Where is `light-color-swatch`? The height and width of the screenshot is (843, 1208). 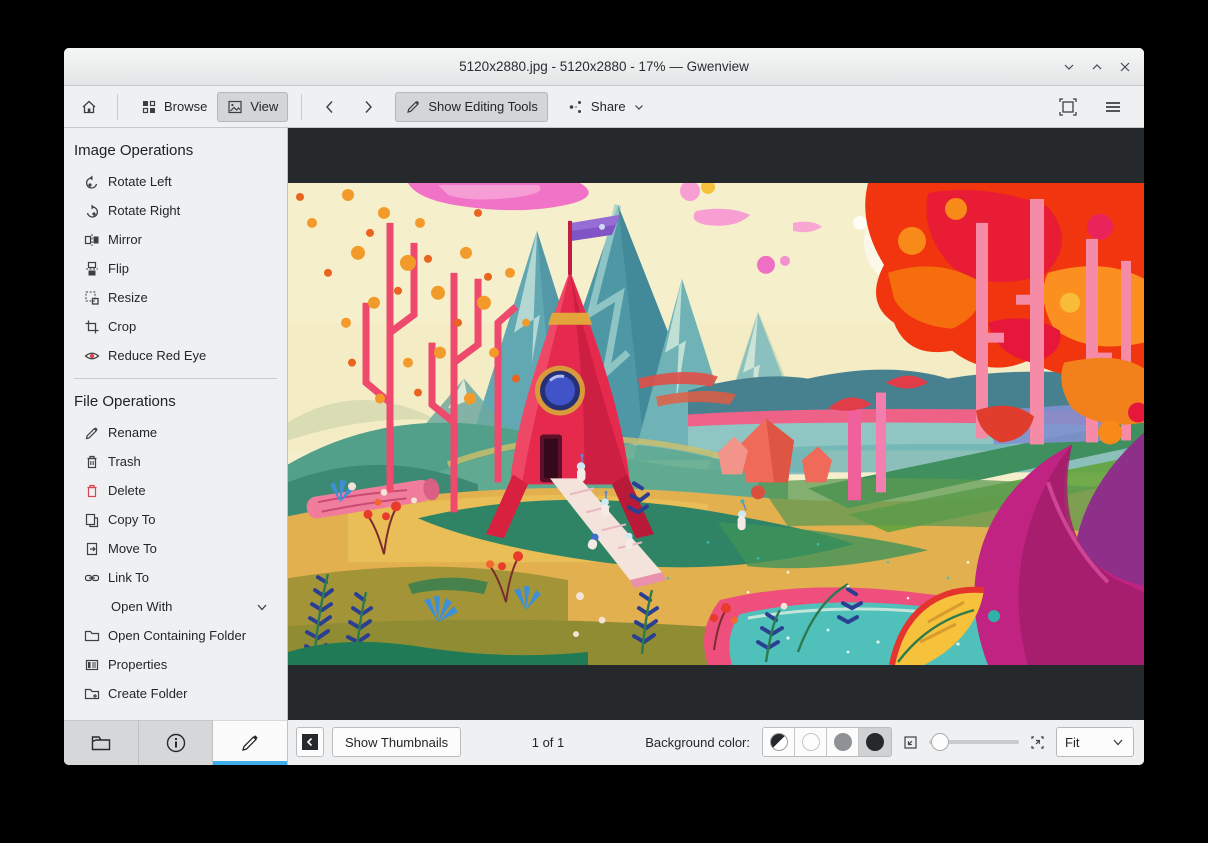 light-color-swatch is located at coordinates (810, 742).